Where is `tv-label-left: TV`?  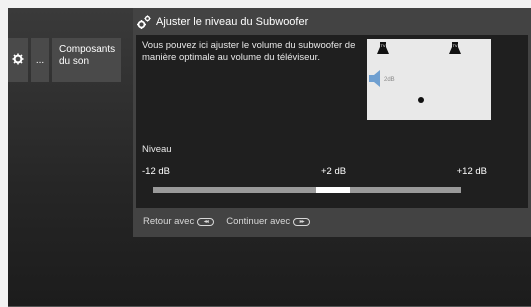
tv-label-left: TV is located at coordinates (382, 45).